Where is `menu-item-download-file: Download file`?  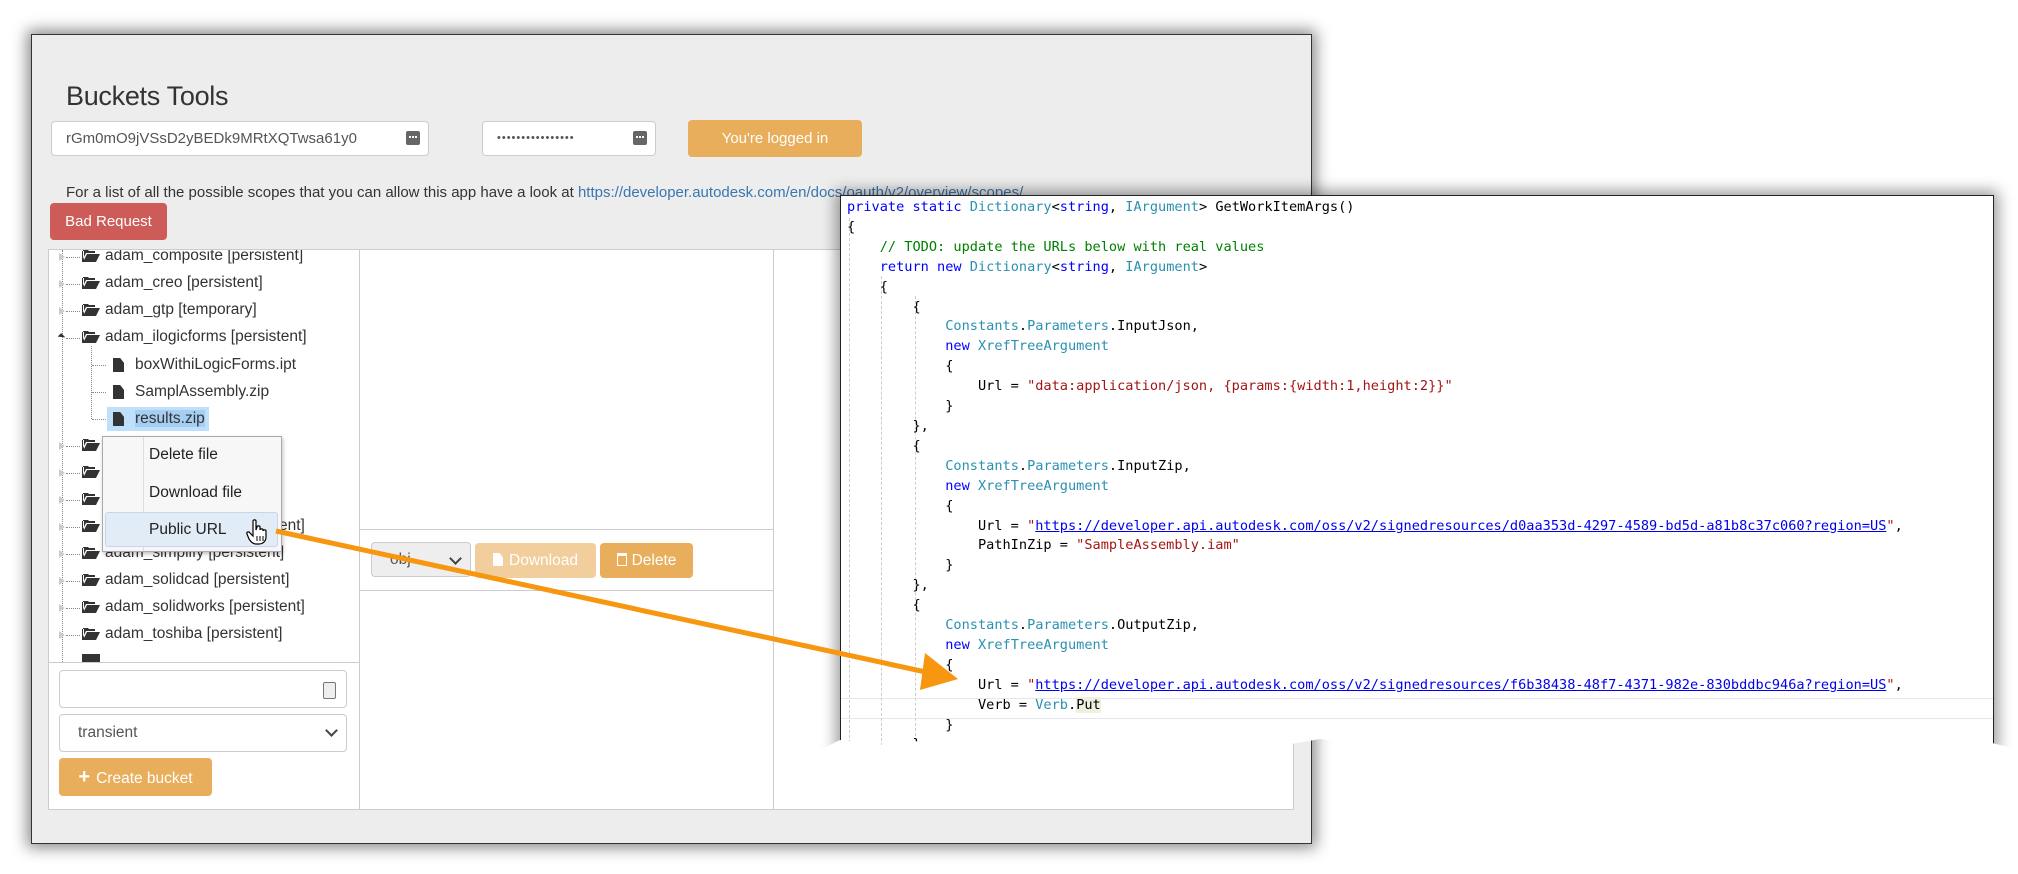 menu-item-download-file: Download file is located at coordinates (195, 493).